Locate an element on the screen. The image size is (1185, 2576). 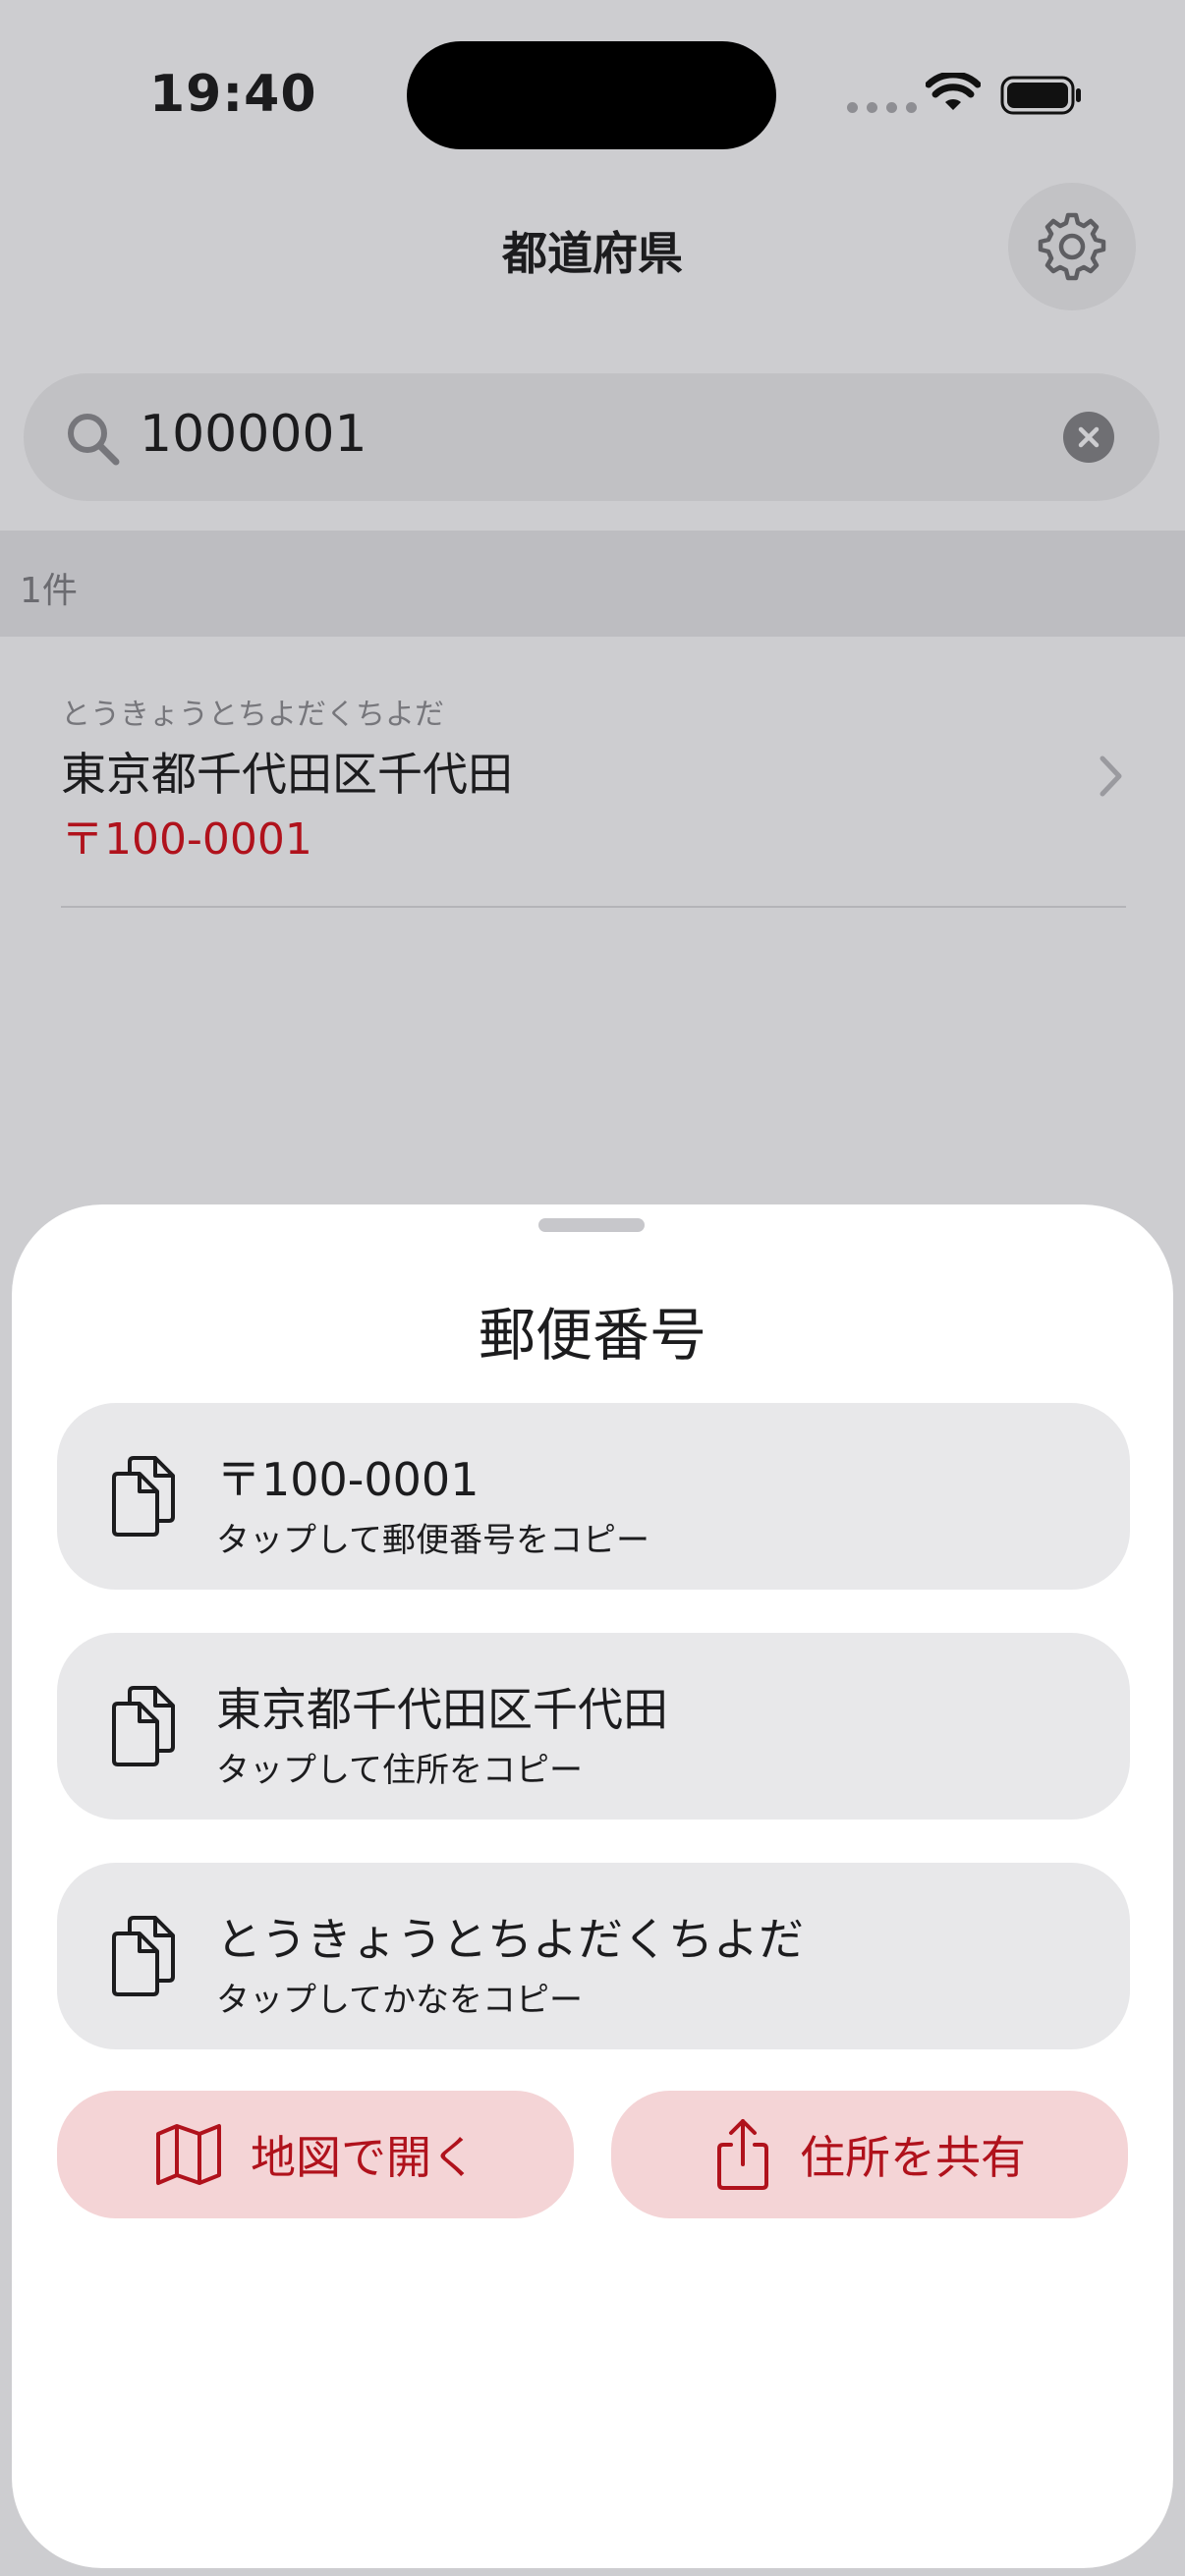
copy-kana-button: とうきょうとちよだくちよだ タップしてかなをコピー is located at coordinates (594, 1956).